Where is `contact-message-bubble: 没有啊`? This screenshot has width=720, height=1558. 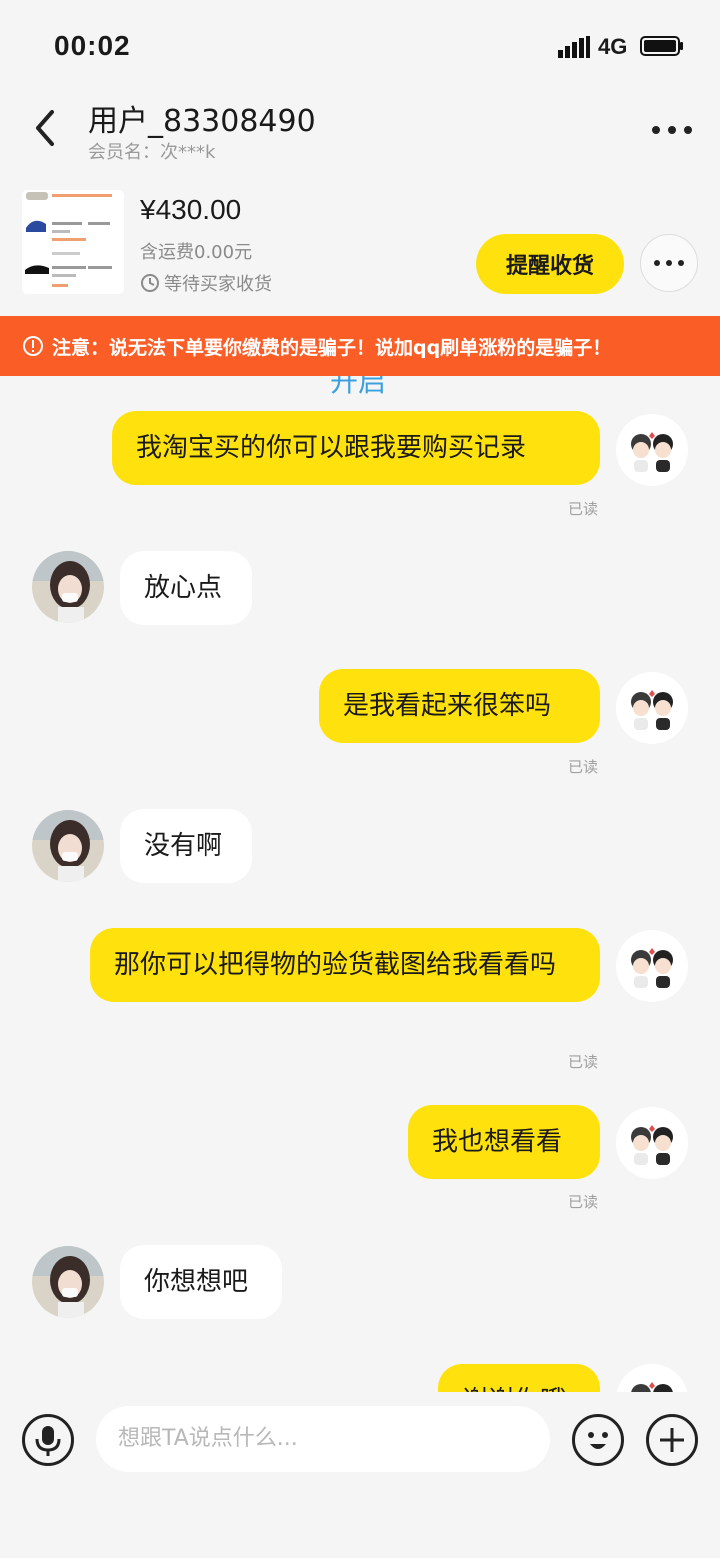 contact-message-bubble: 没有啊 is located at coordinates (186, 846).